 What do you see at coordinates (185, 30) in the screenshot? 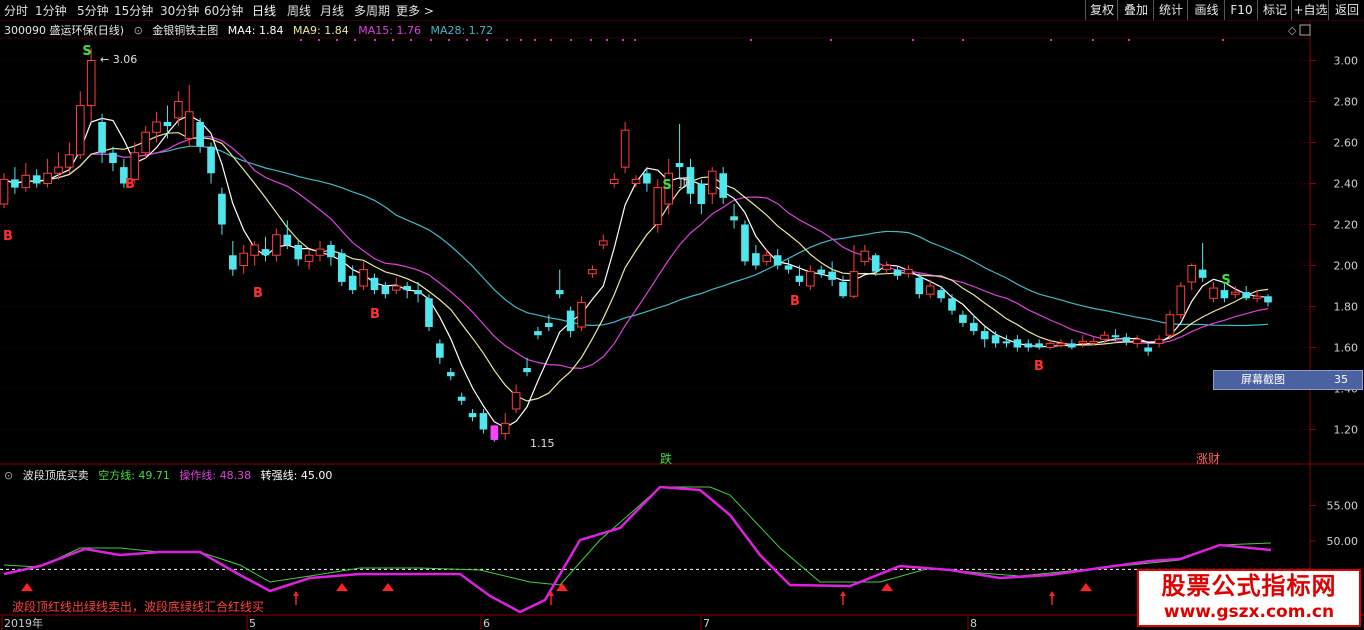
I see `main-indicator-name: 金银铜铁主图` at bounding box center [185, 30].